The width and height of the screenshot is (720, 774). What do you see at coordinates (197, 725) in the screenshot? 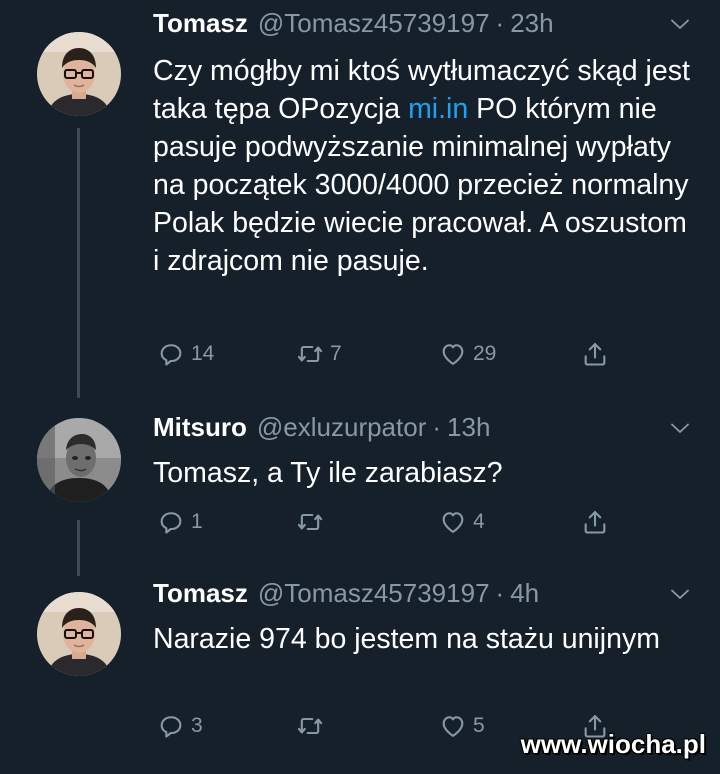
I see `reply-count: 3` at bounding box center [197, 725].